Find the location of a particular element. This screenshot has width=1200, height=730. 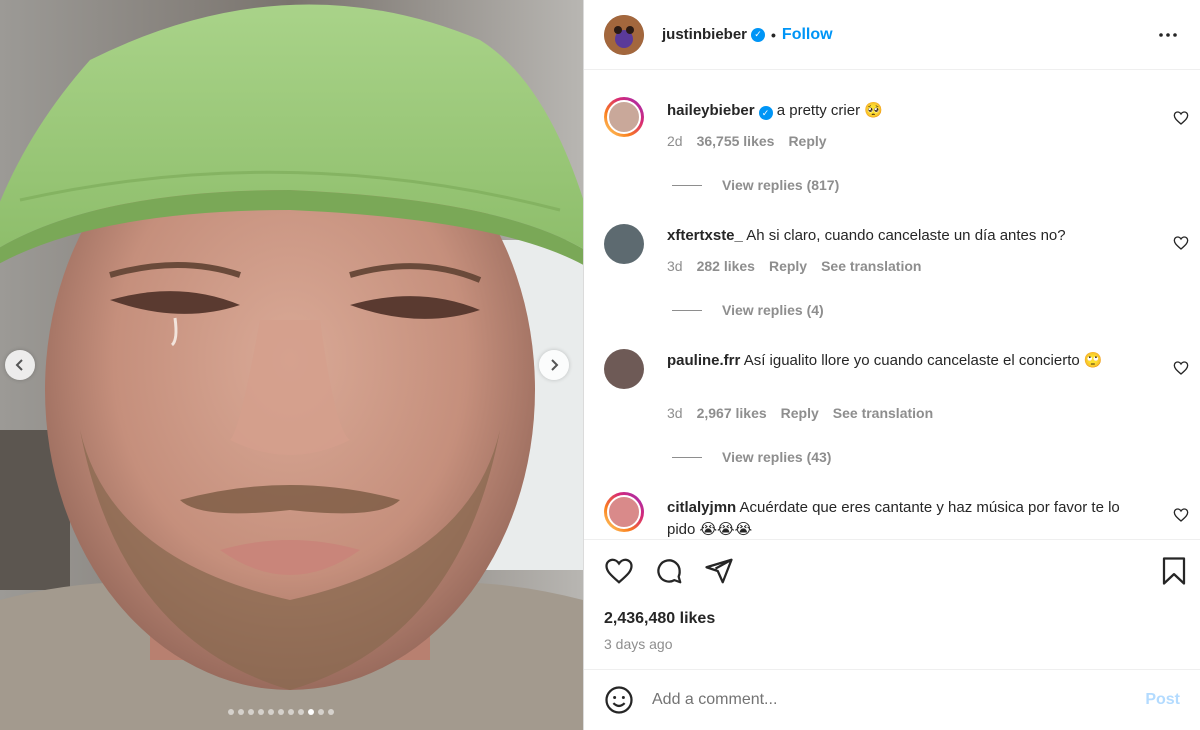

view-replies-button: View replies (817) is located at coordinates (755, 185).